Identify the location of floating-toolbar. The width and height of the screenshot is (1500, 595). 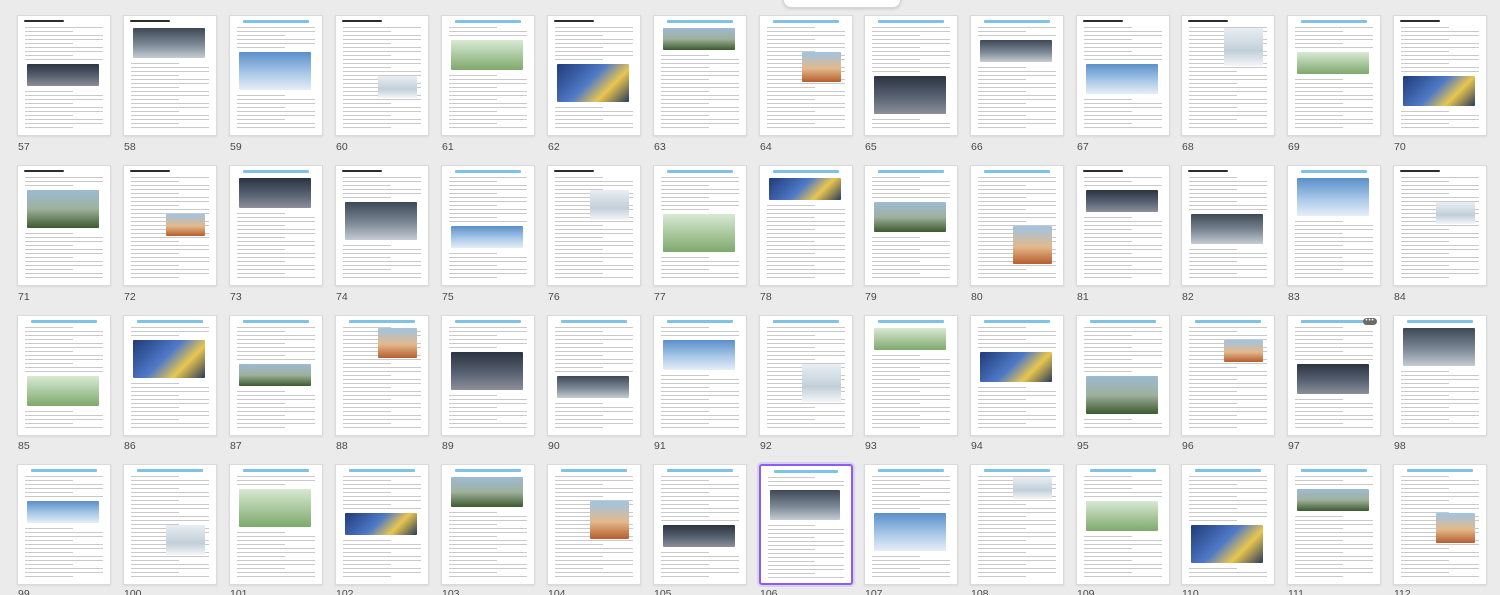
(842, 4).